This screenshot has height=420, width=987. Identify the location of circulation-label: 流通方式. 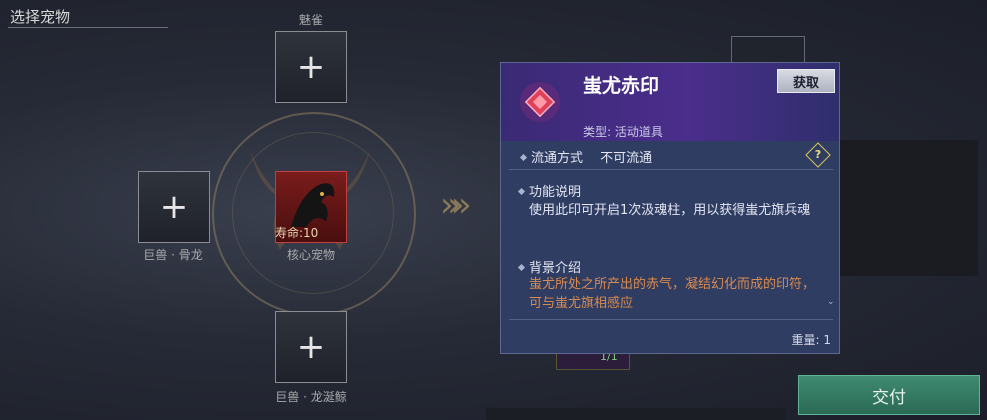
(557, 158).